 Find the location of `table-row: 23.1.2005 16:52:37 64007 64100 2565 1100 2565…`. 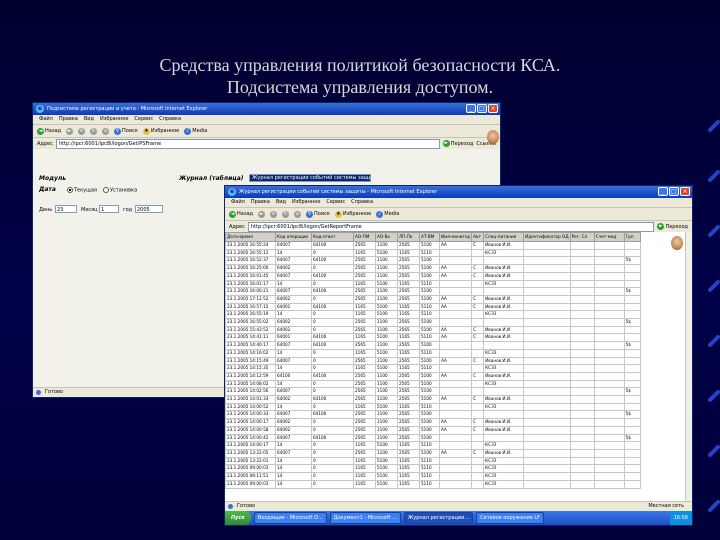

table-row: 23.1.2005 16:52:37 64007 64100 2565 1100 2565… is located at coordinates (433, 261).